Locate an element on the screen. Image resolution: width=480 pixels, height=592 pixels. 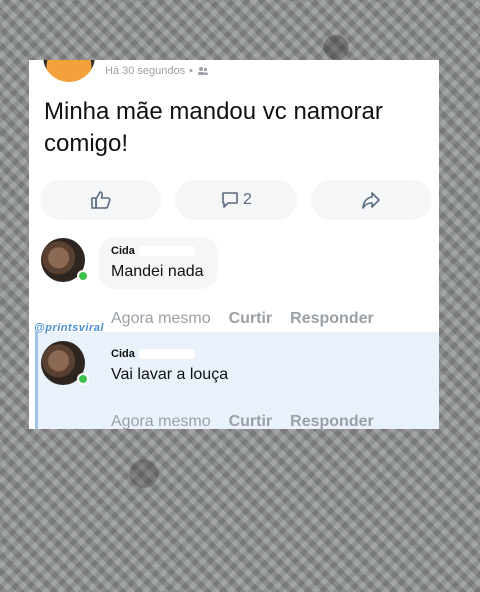
commenter-name: Cida is located at coordinates (123, 251).